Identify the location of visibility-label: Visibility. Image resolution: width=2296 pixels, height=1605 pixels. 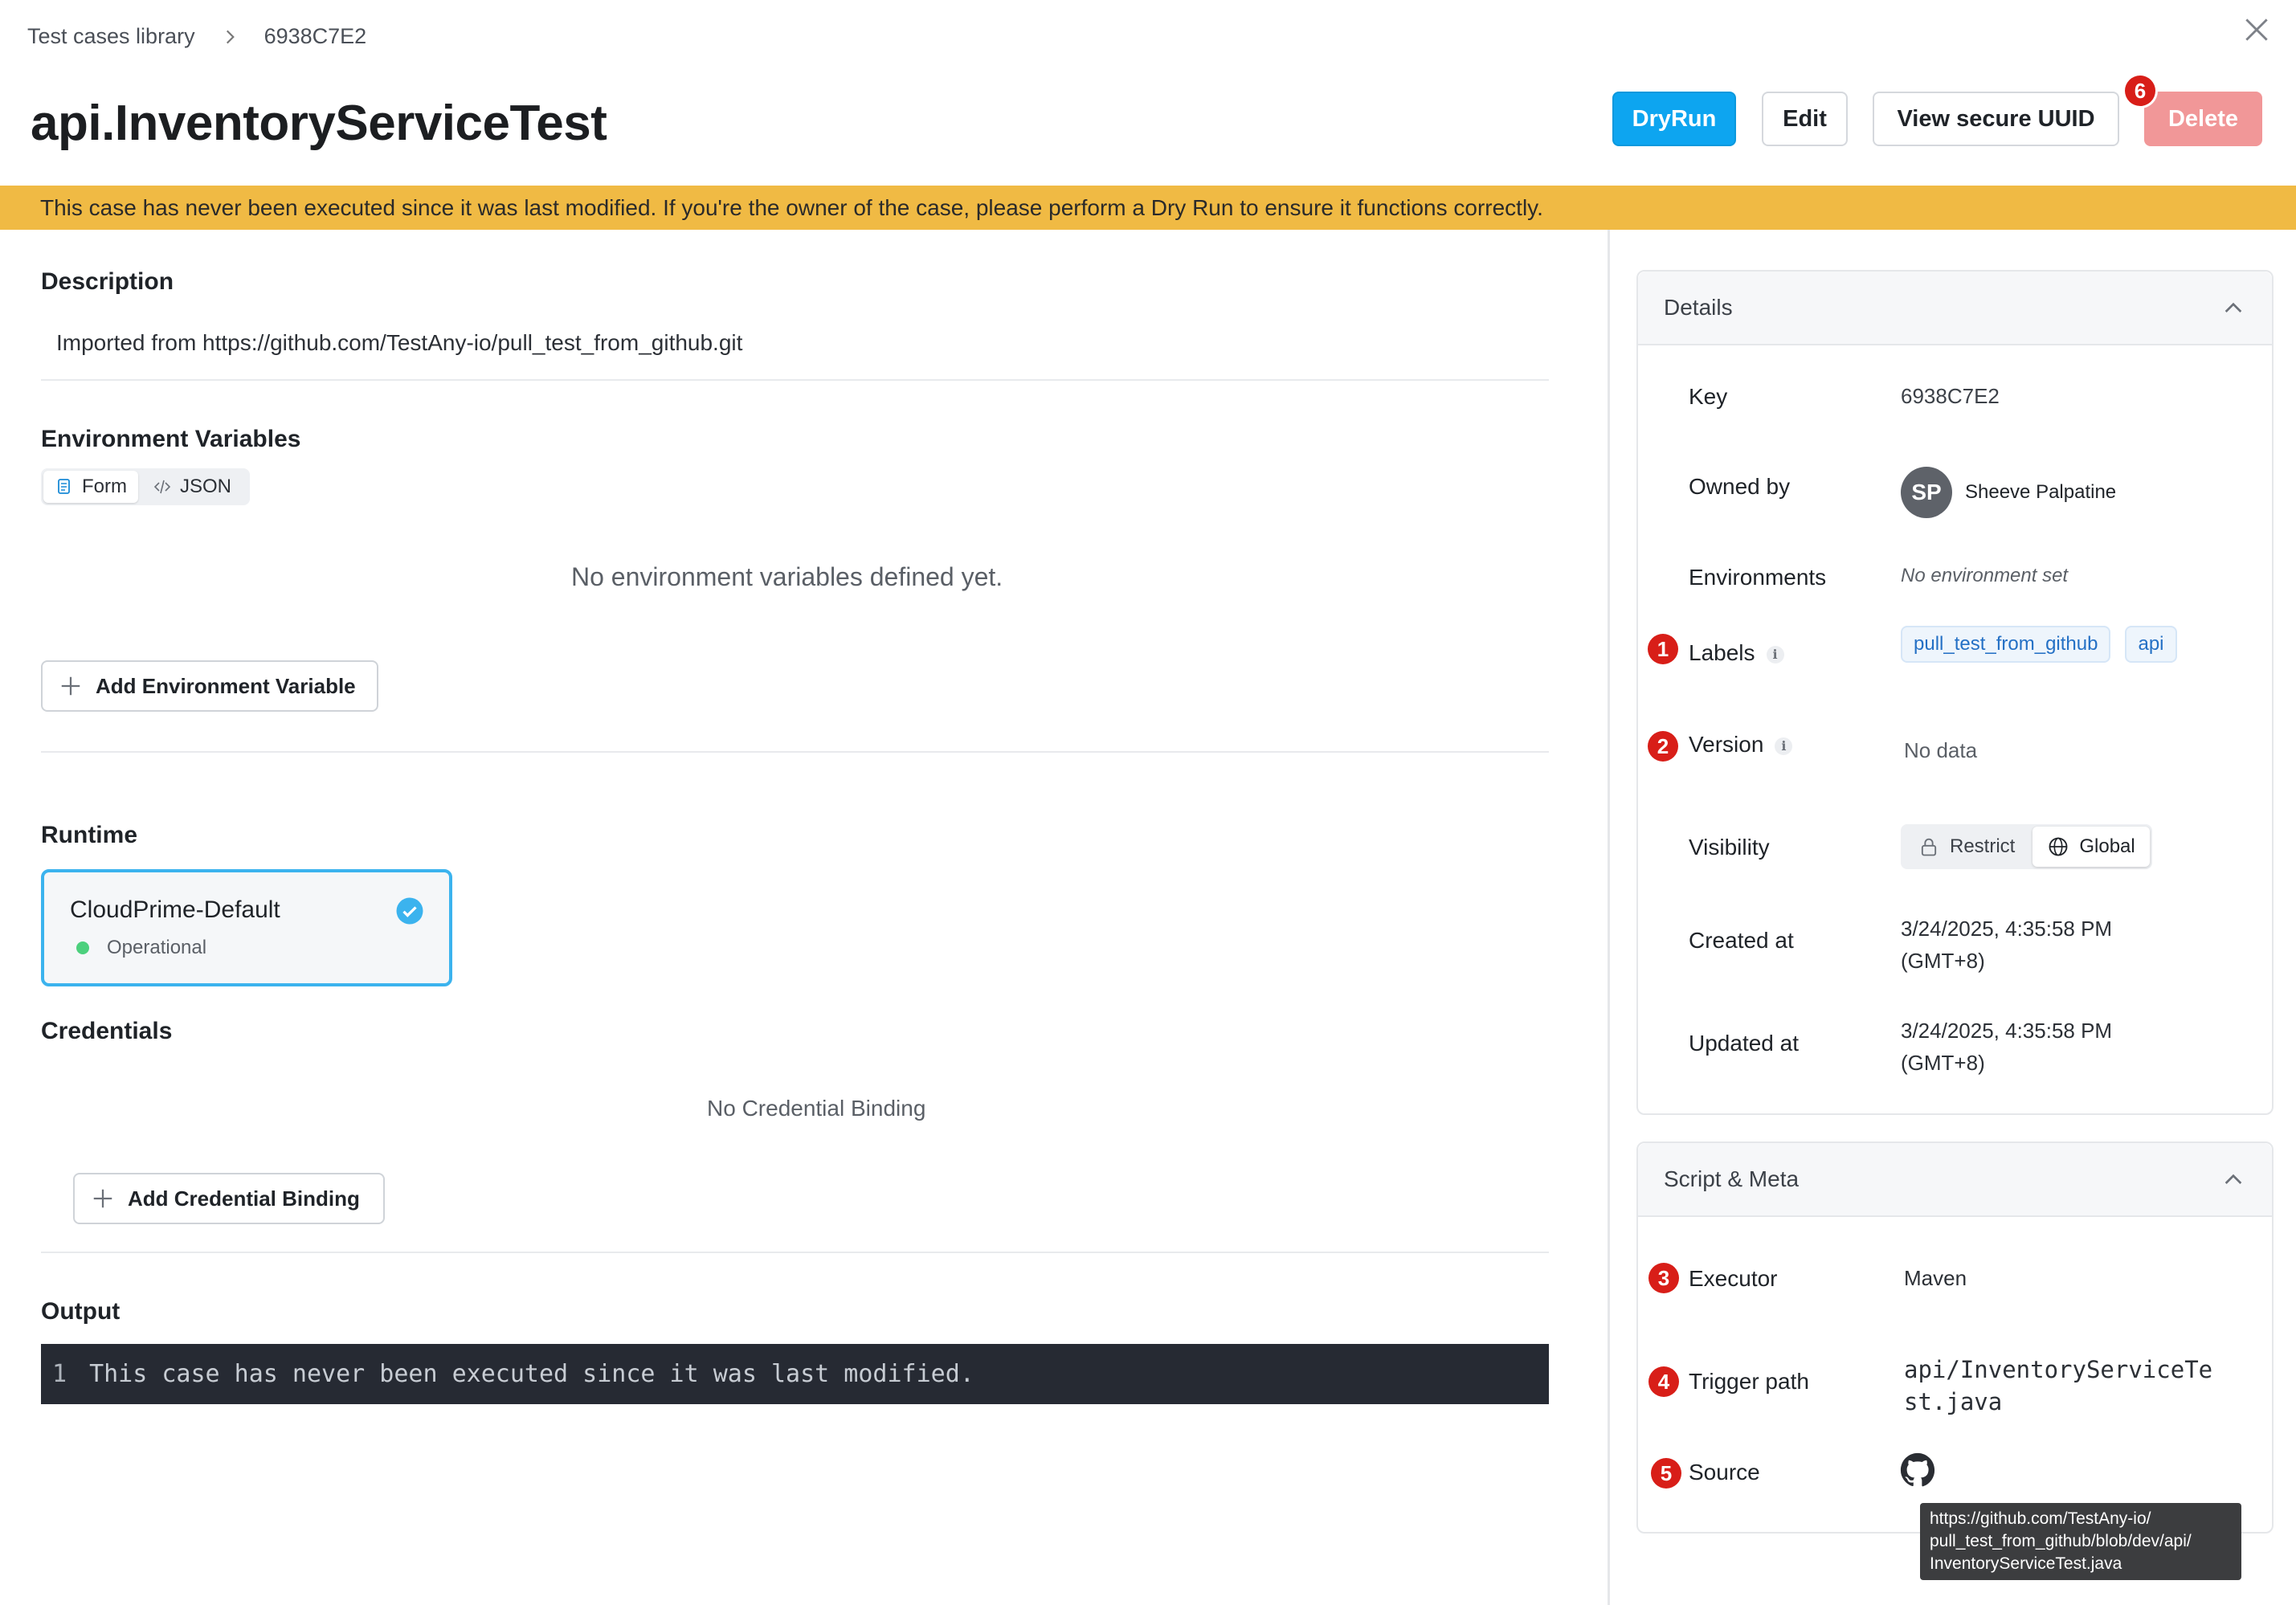
(1729, 847).